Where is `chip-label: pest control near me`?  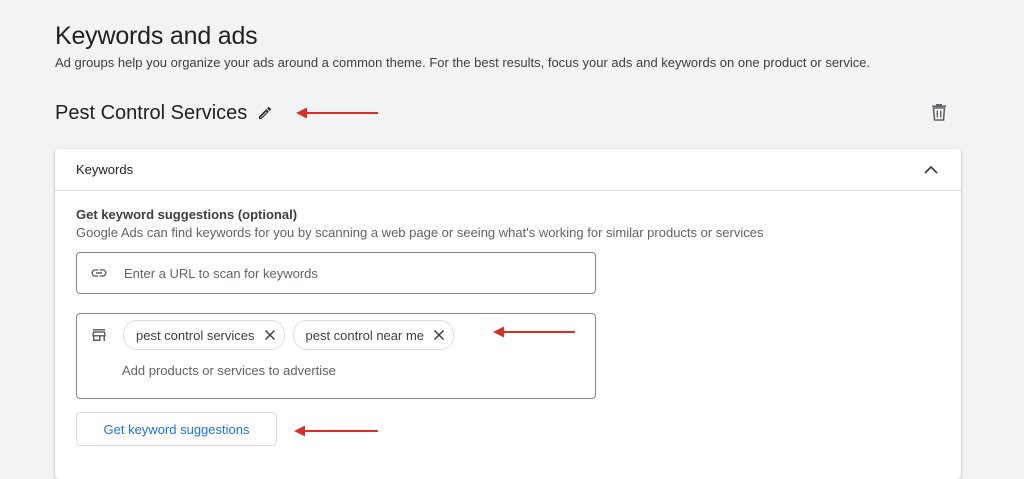
chip-label: pest control near me is located at coordinates (365, 335).